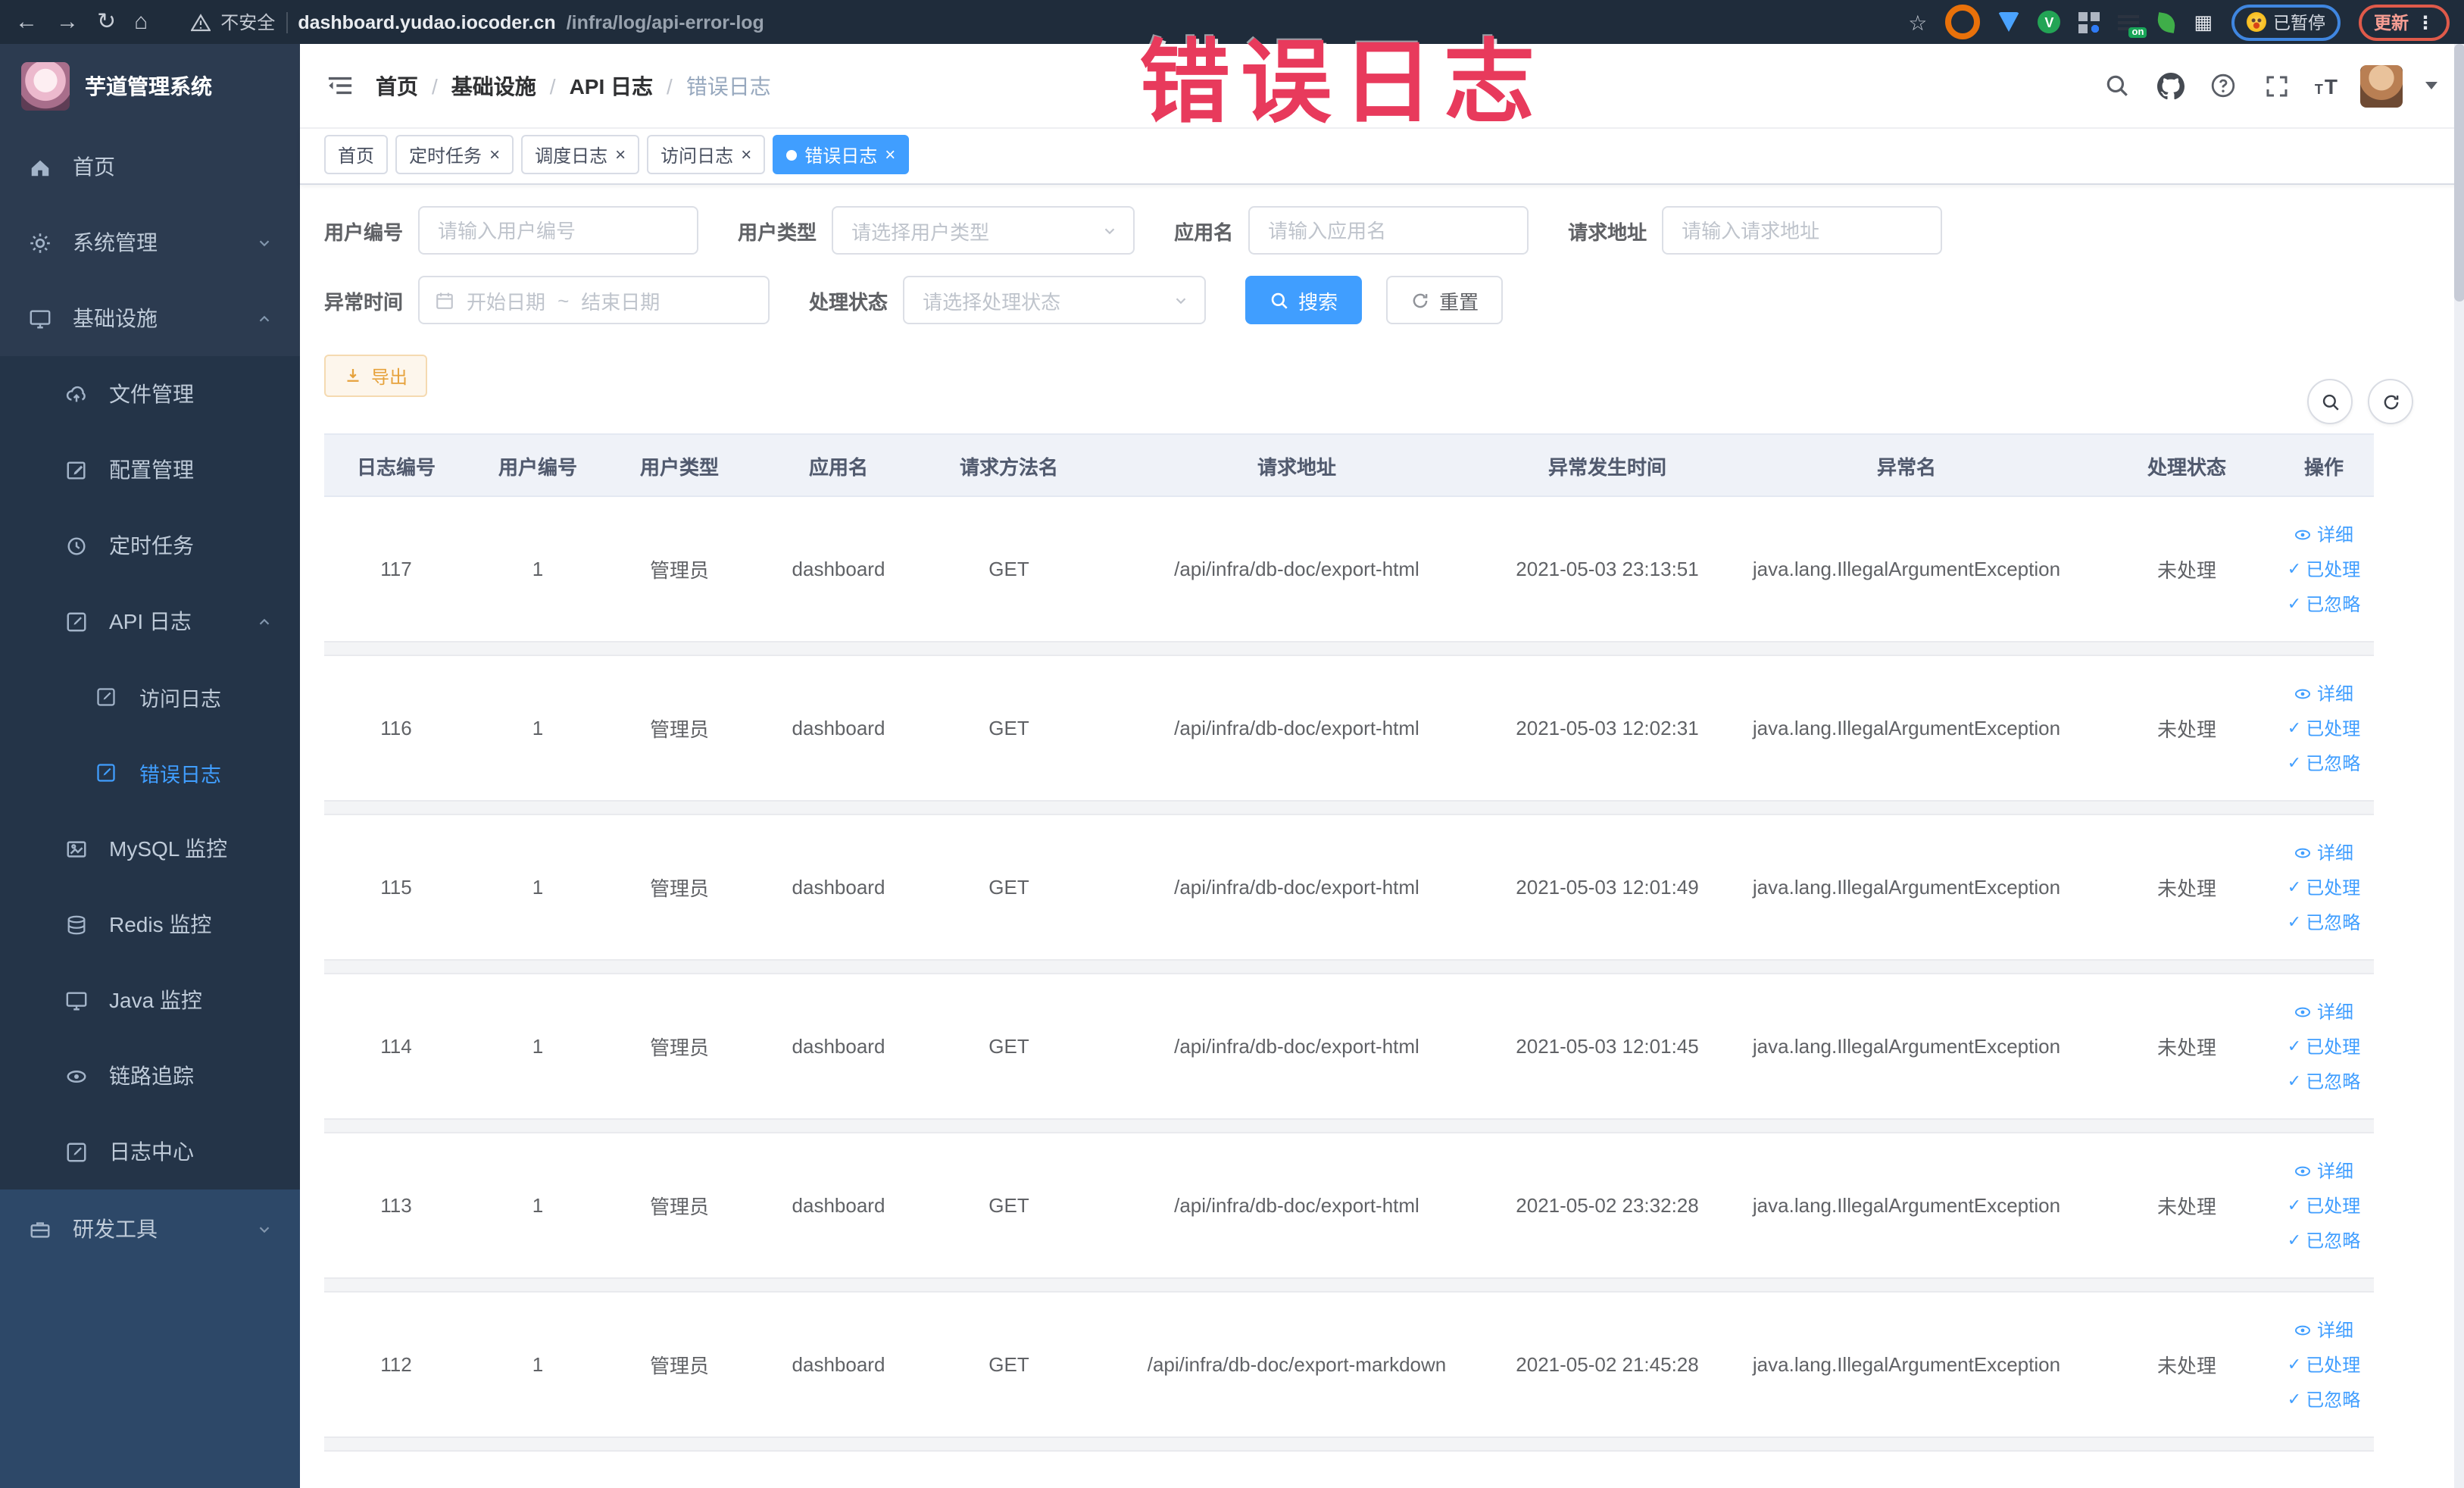 The image size is (2464, 1488). Describe the element at coordinates (611, 85) in the screenshot. I see `breadcrumb-apilog: API 日志` at that location.